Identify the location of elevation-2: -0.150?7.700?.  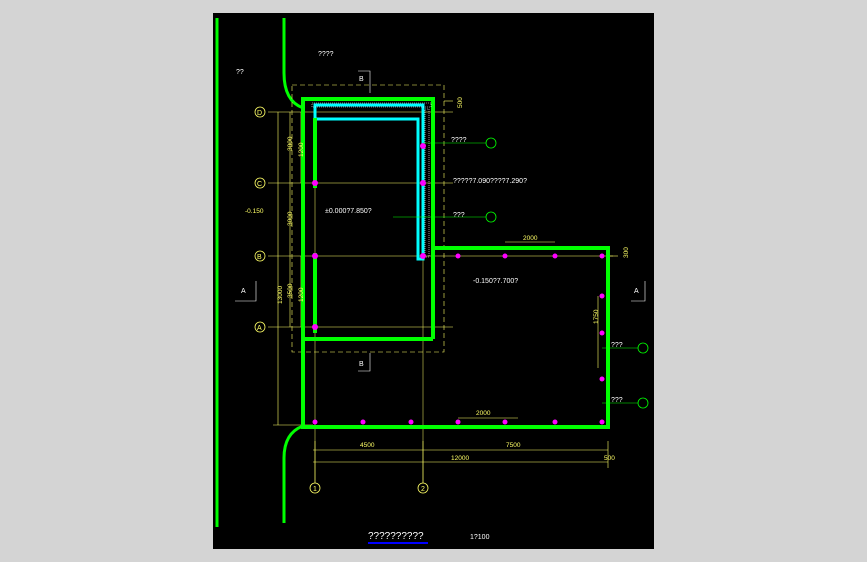
(495, 281).